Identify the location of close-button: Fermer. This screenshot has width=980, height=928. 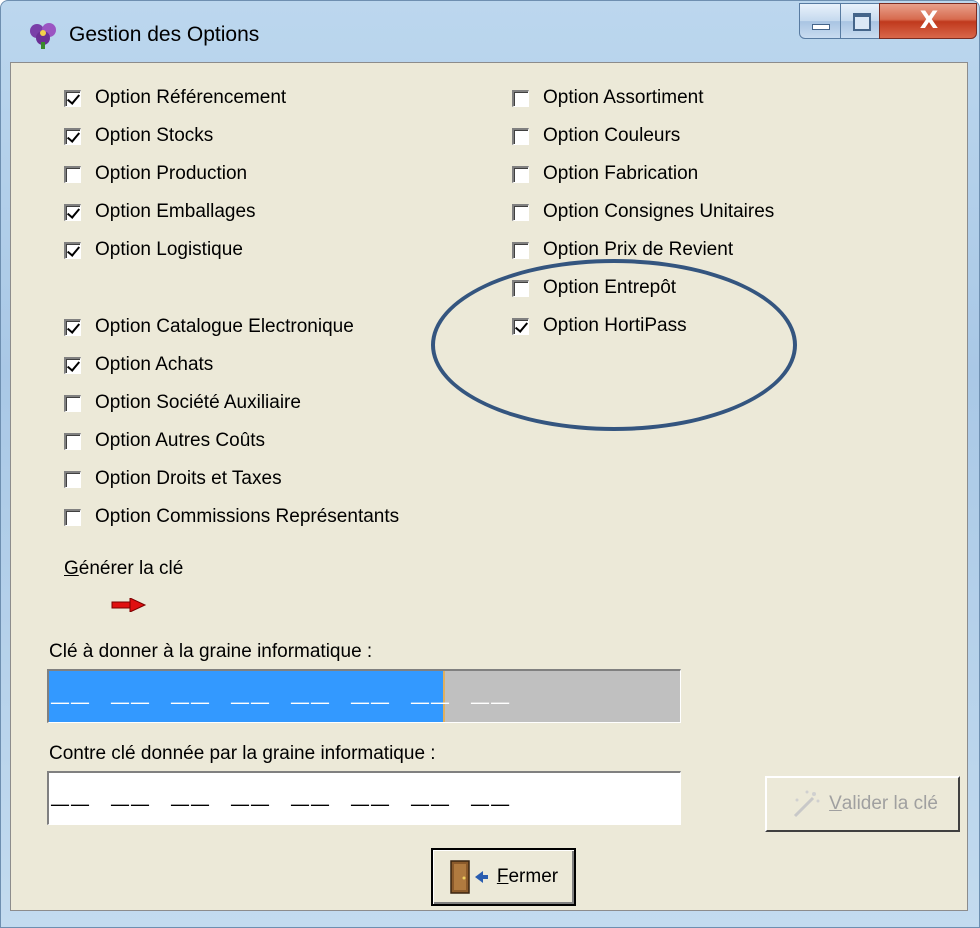
(503, 877).